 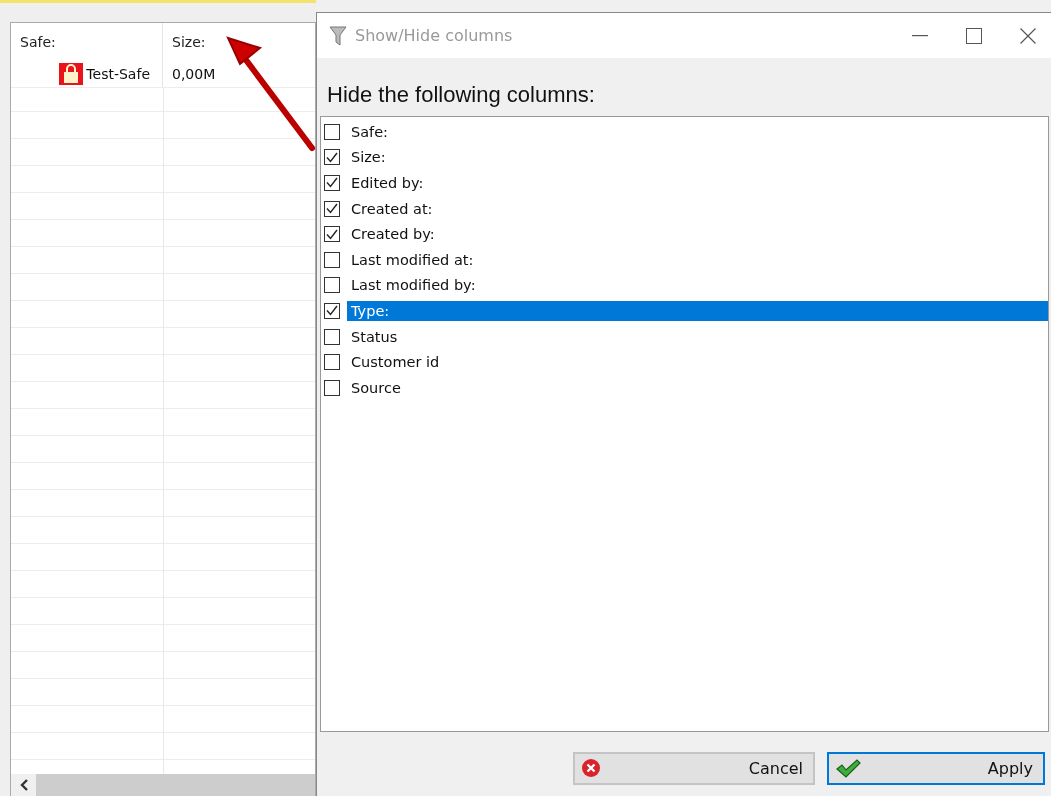 I want to click on table-cell: Test-Safe, so click(x=87, y=73).